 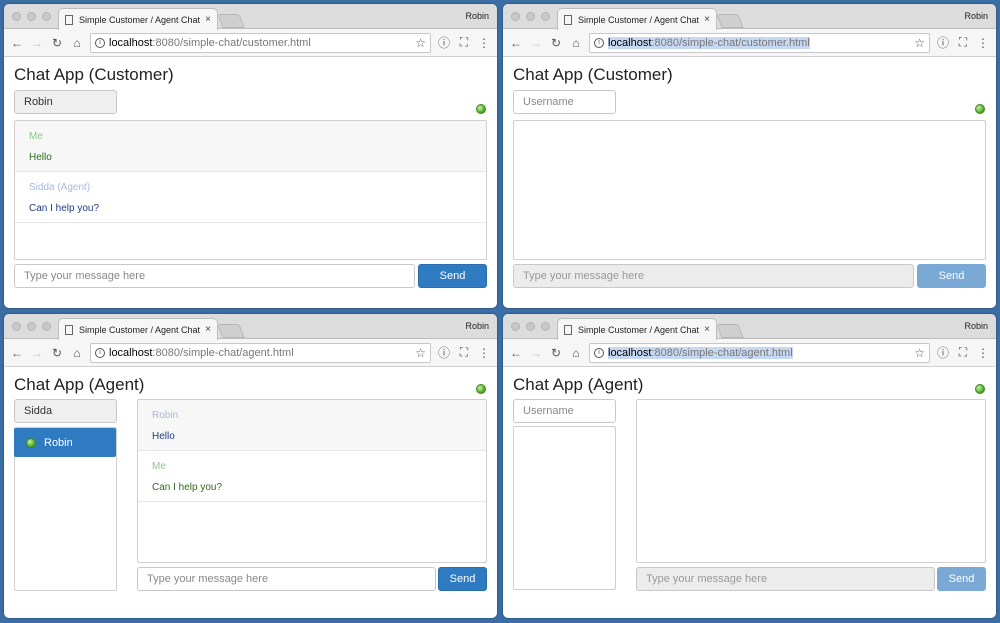 What do you see at coordinates (65, 102) in the screenshot?
I see `username-input: Robin` at bounding box center [65, 102].